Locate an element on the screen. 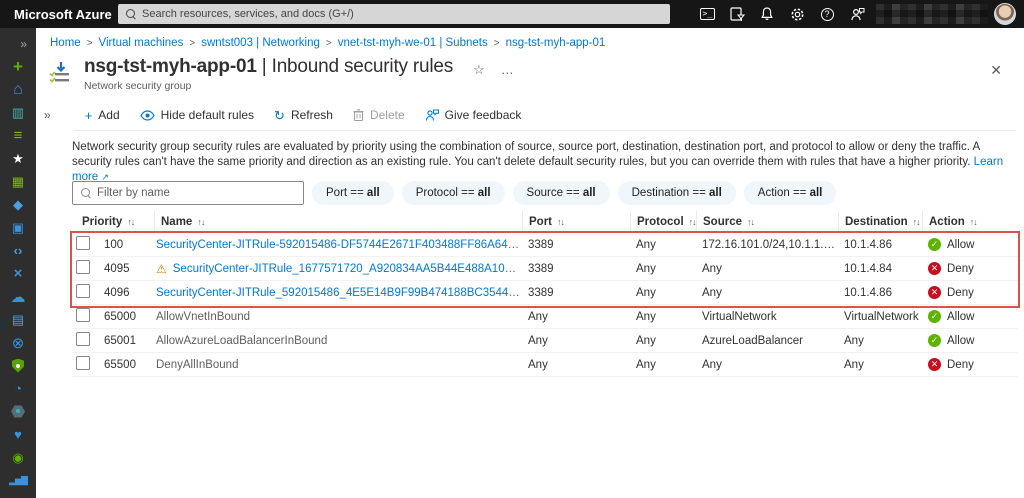 Image resolution: width=1024 pixels, height=498 pixels. col-source: Source ↑↓ is located at coordinates (767, 221).